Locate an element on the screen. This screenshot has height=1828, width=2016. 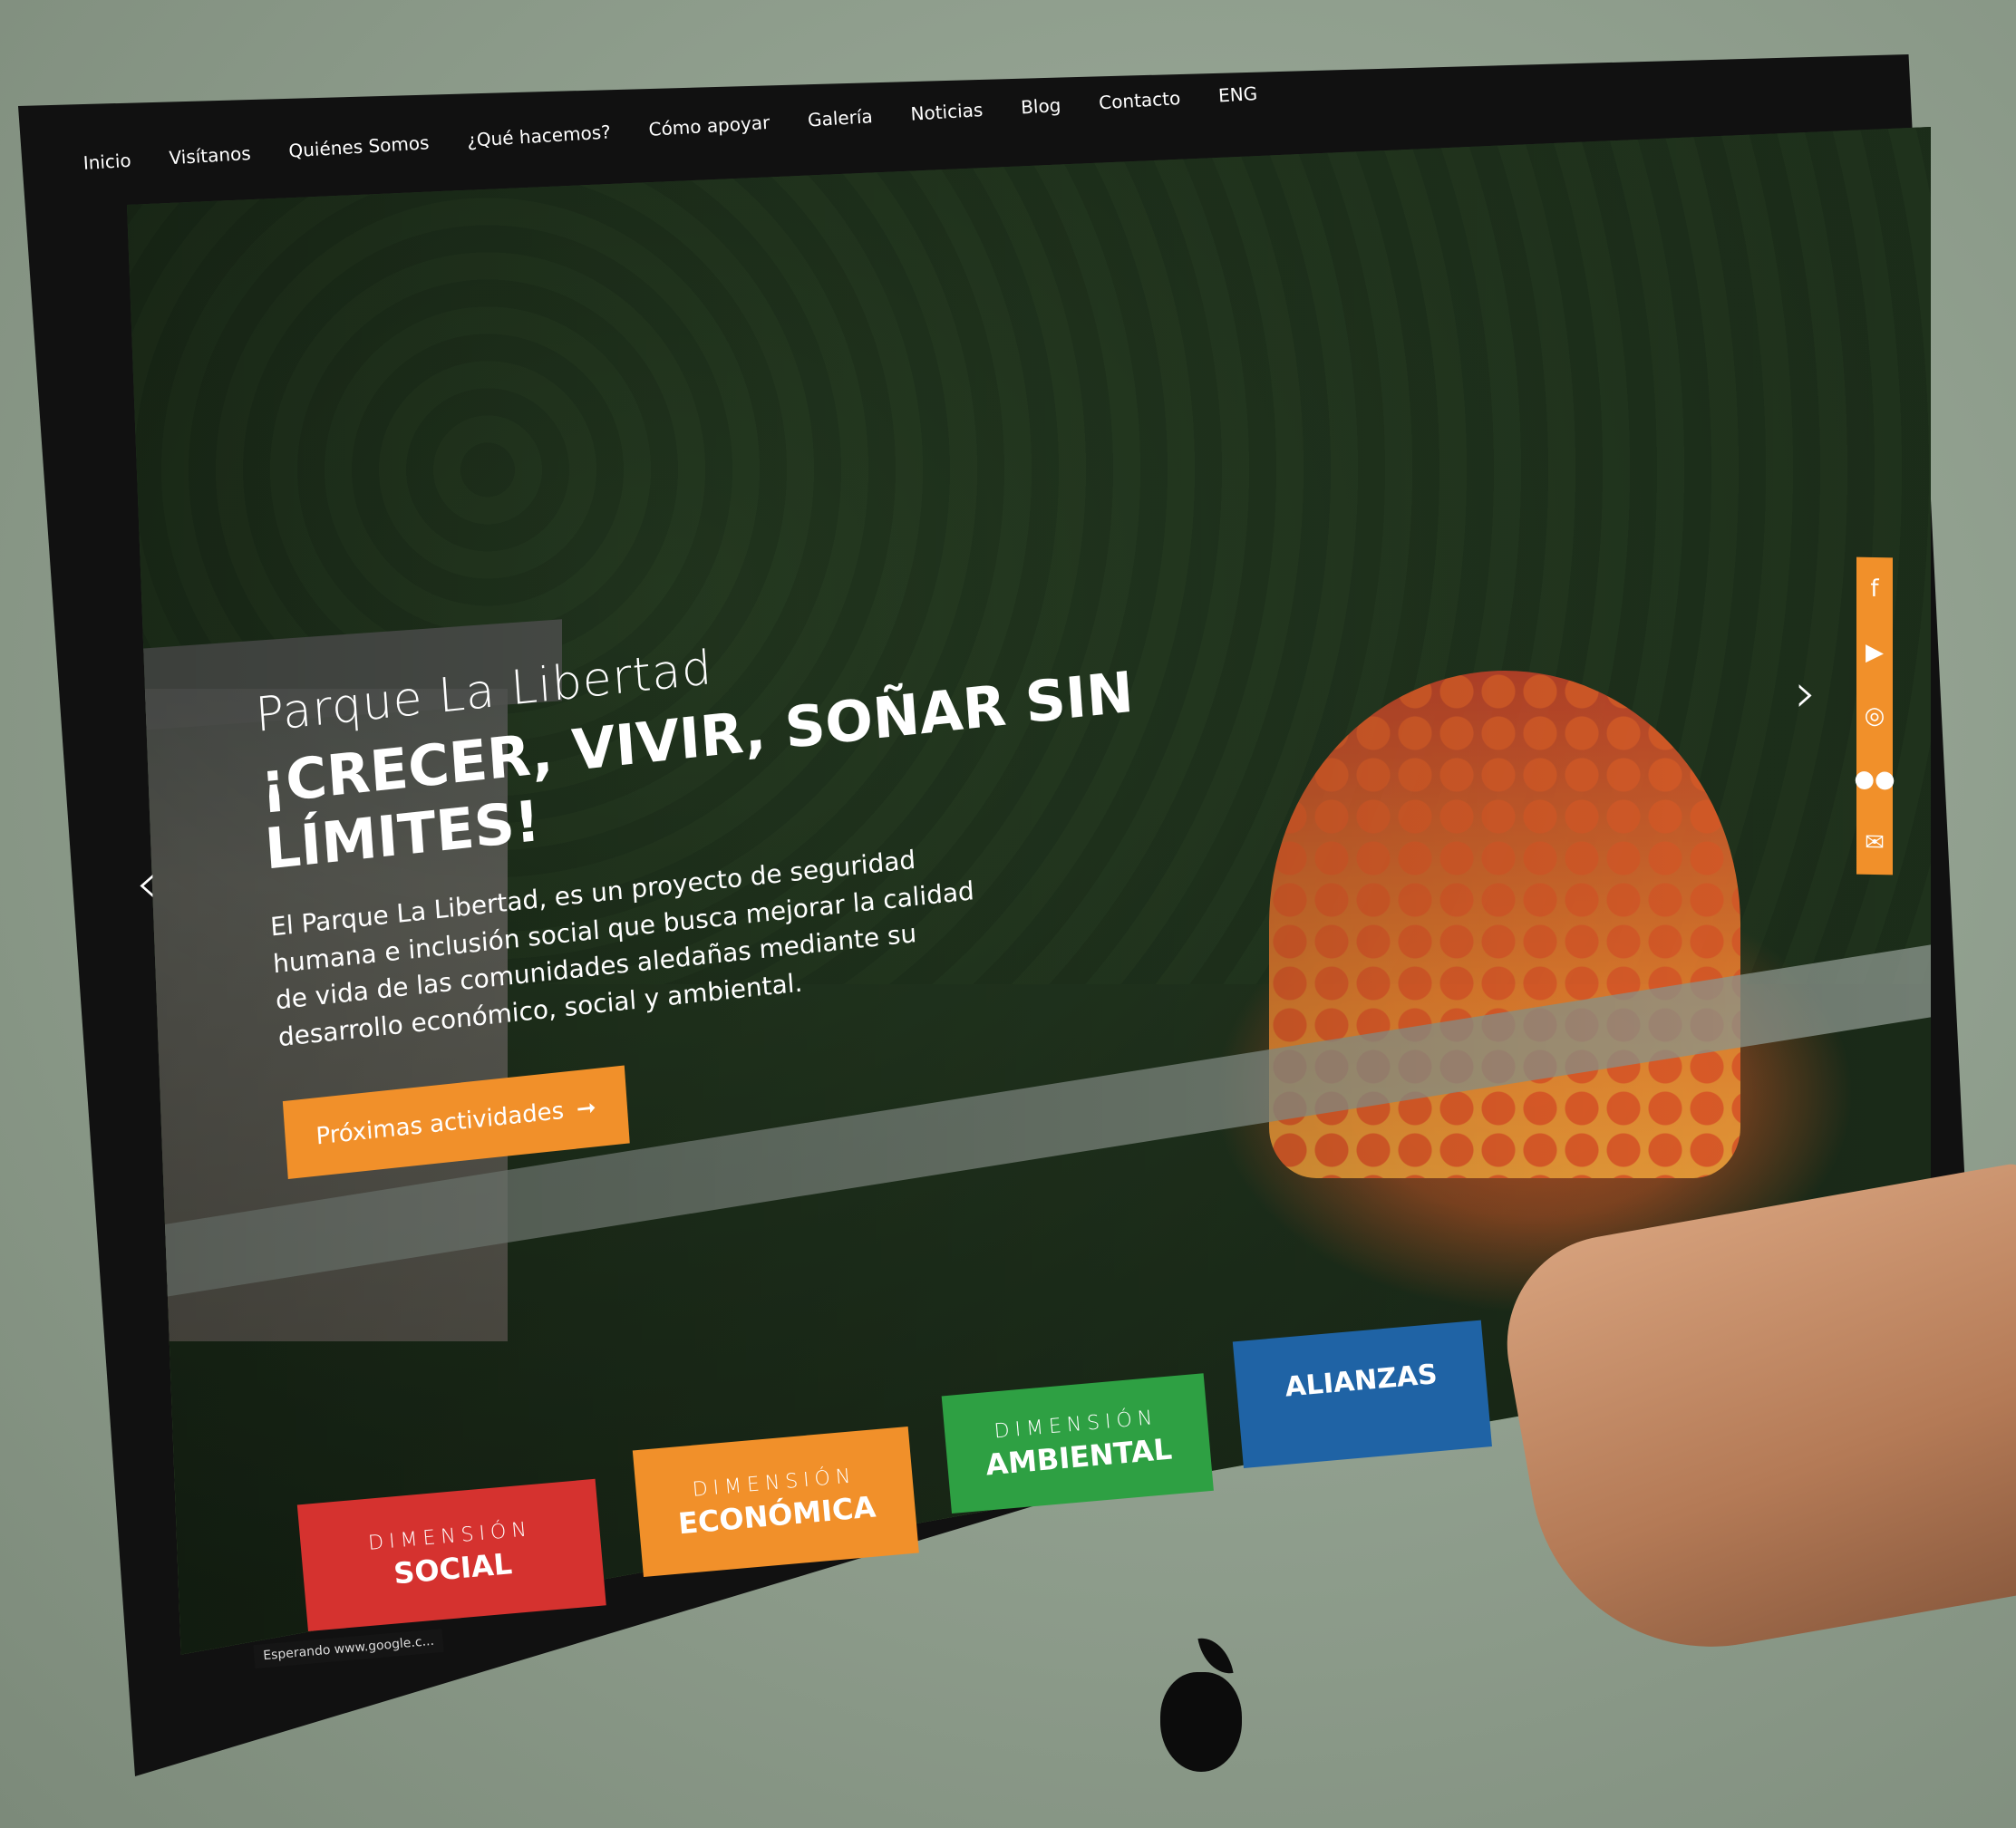
nav-item-como-apoyar: Cómo apoyar is located at coordinates (709, 125).